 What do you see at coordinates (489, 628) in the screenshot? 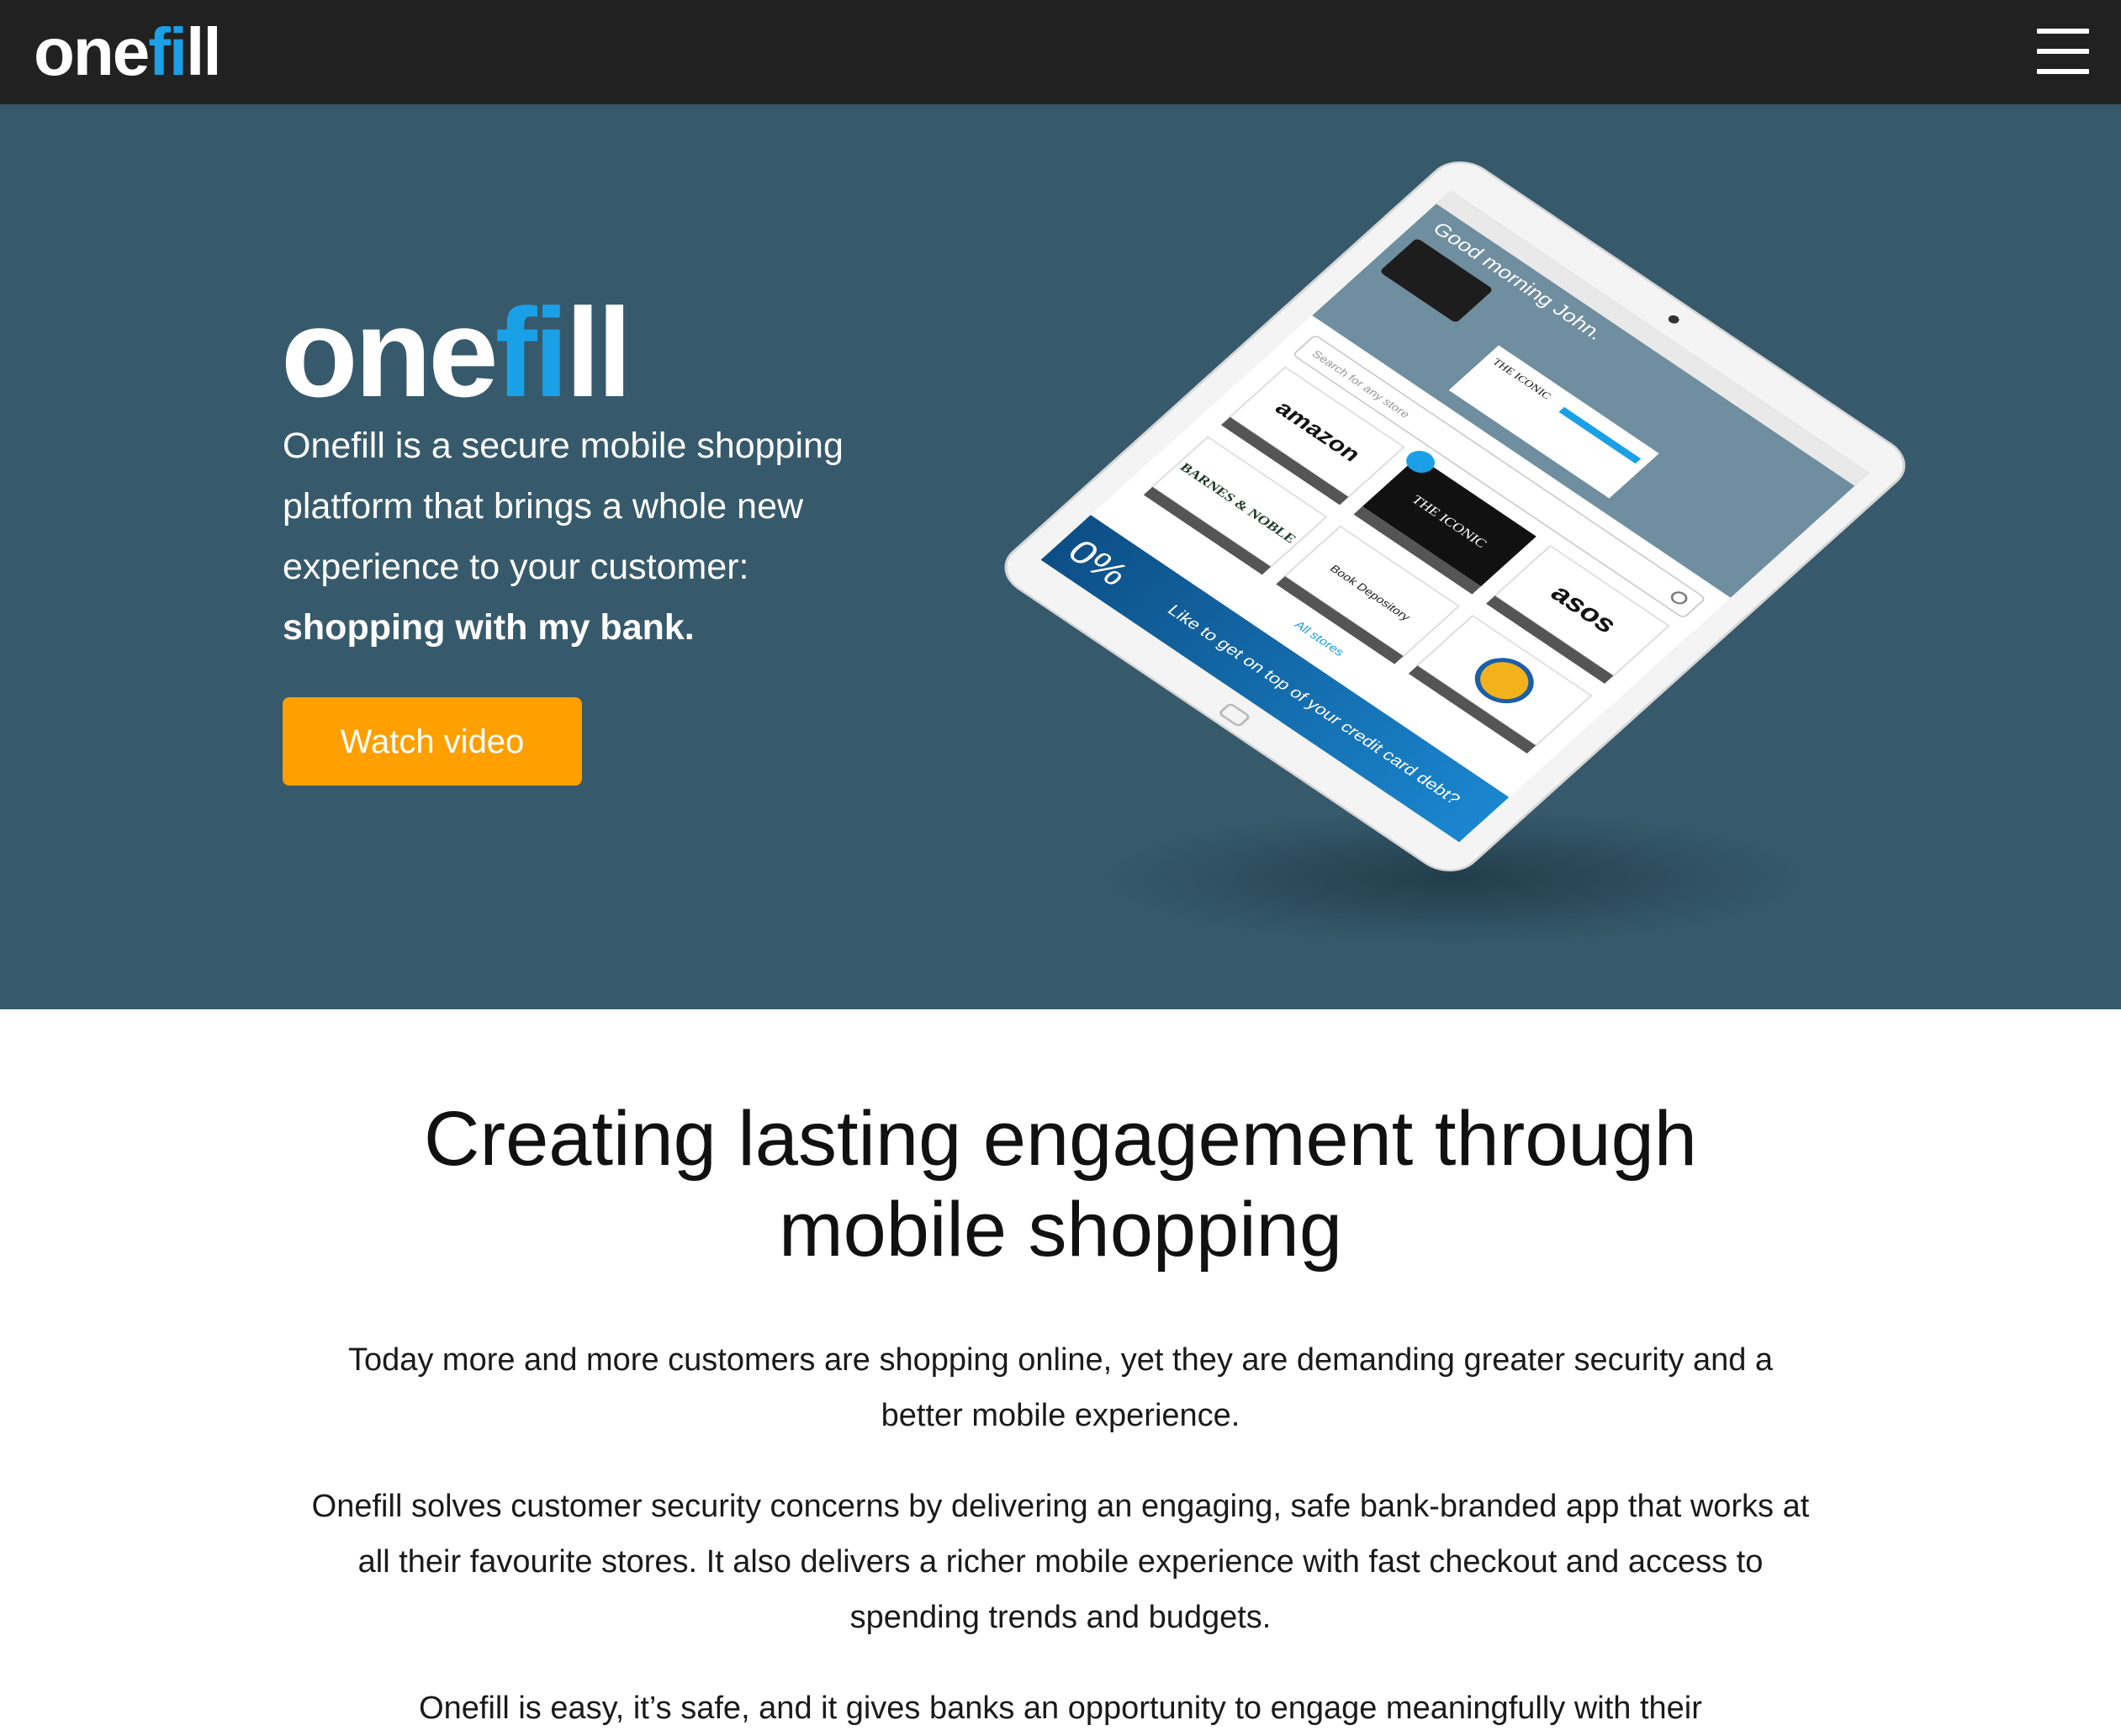
I see `hero-tagline: shopping with my bank.` at bounding box center [489, 628].